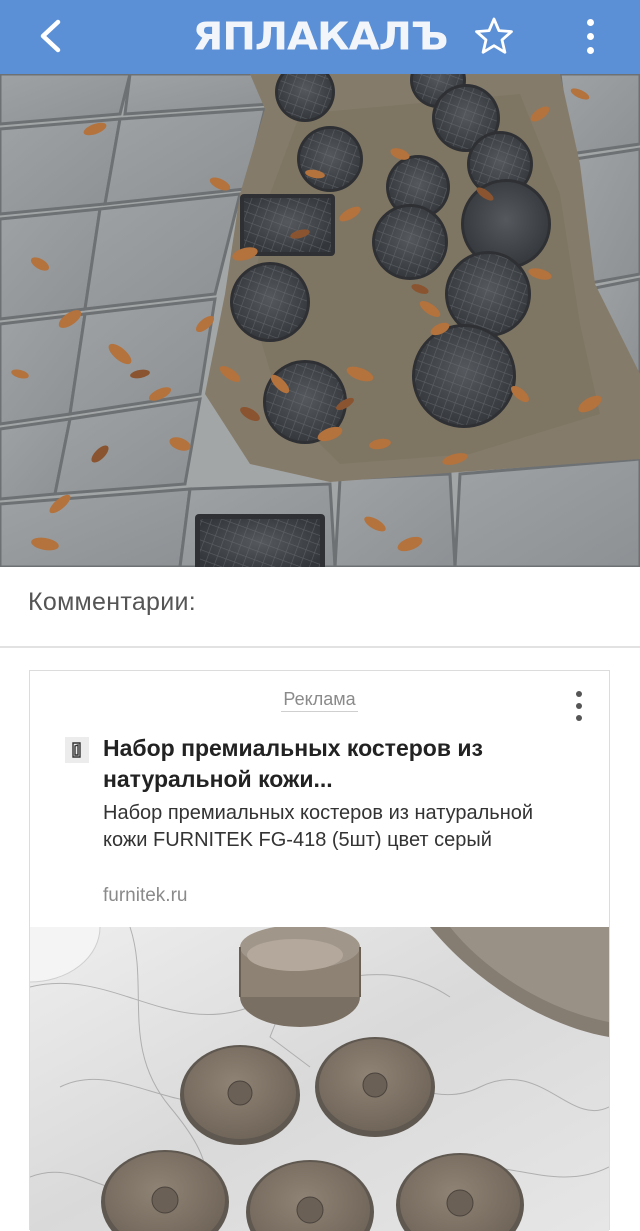 Image resolution: width=640 pixels, height=1231 pixels. I want to click on logo-text: ЯПЛАКАЛЪ, so click(320, 37).